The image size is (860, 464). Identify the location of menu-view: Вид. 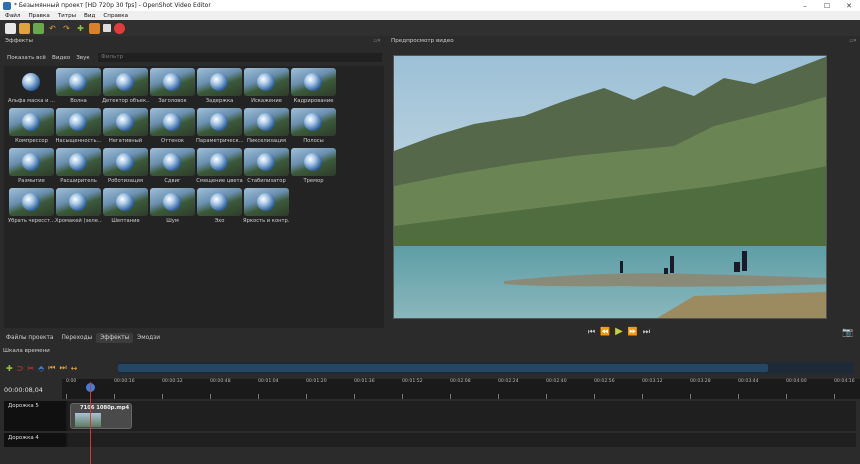
(89, 16).